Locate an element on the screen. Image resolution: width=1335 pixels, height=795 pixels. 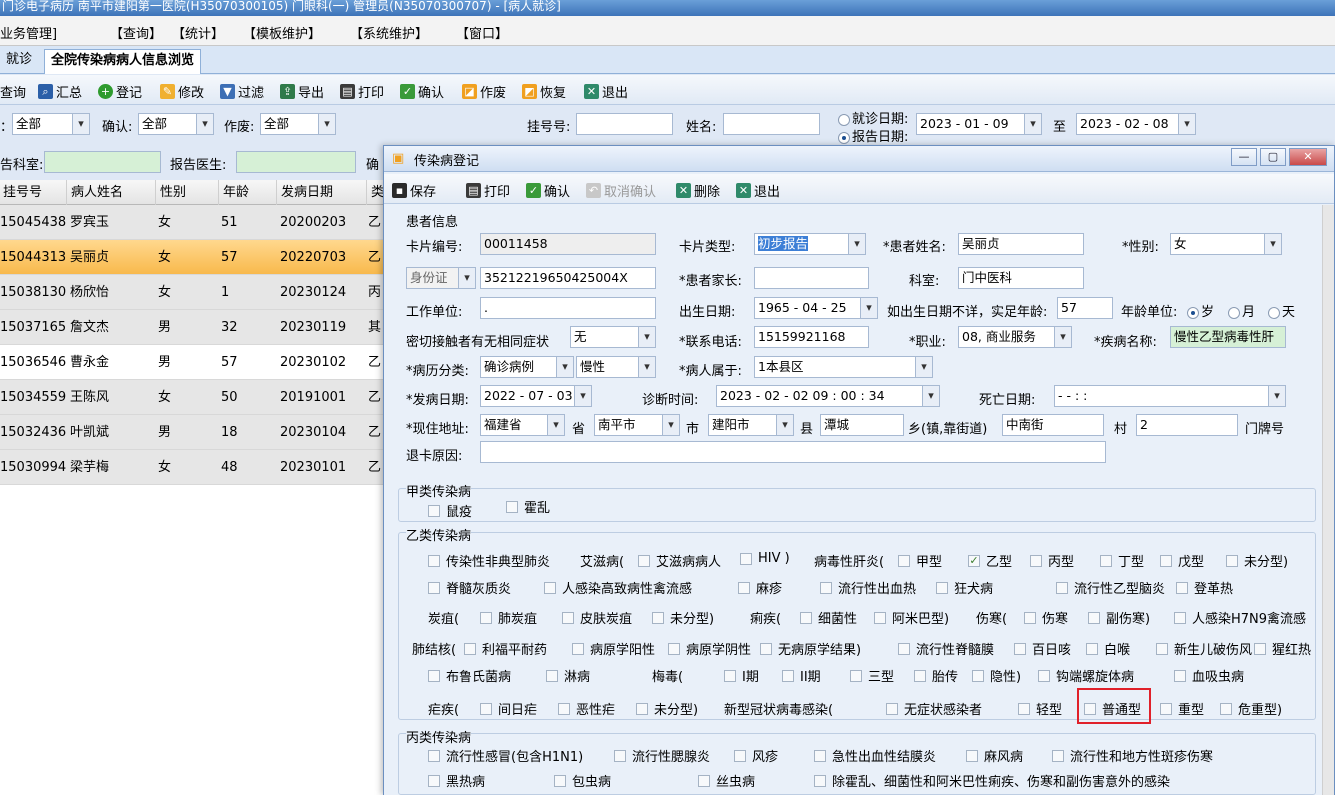
card-no-field: 00011458 is located at coordinates (568, 244).